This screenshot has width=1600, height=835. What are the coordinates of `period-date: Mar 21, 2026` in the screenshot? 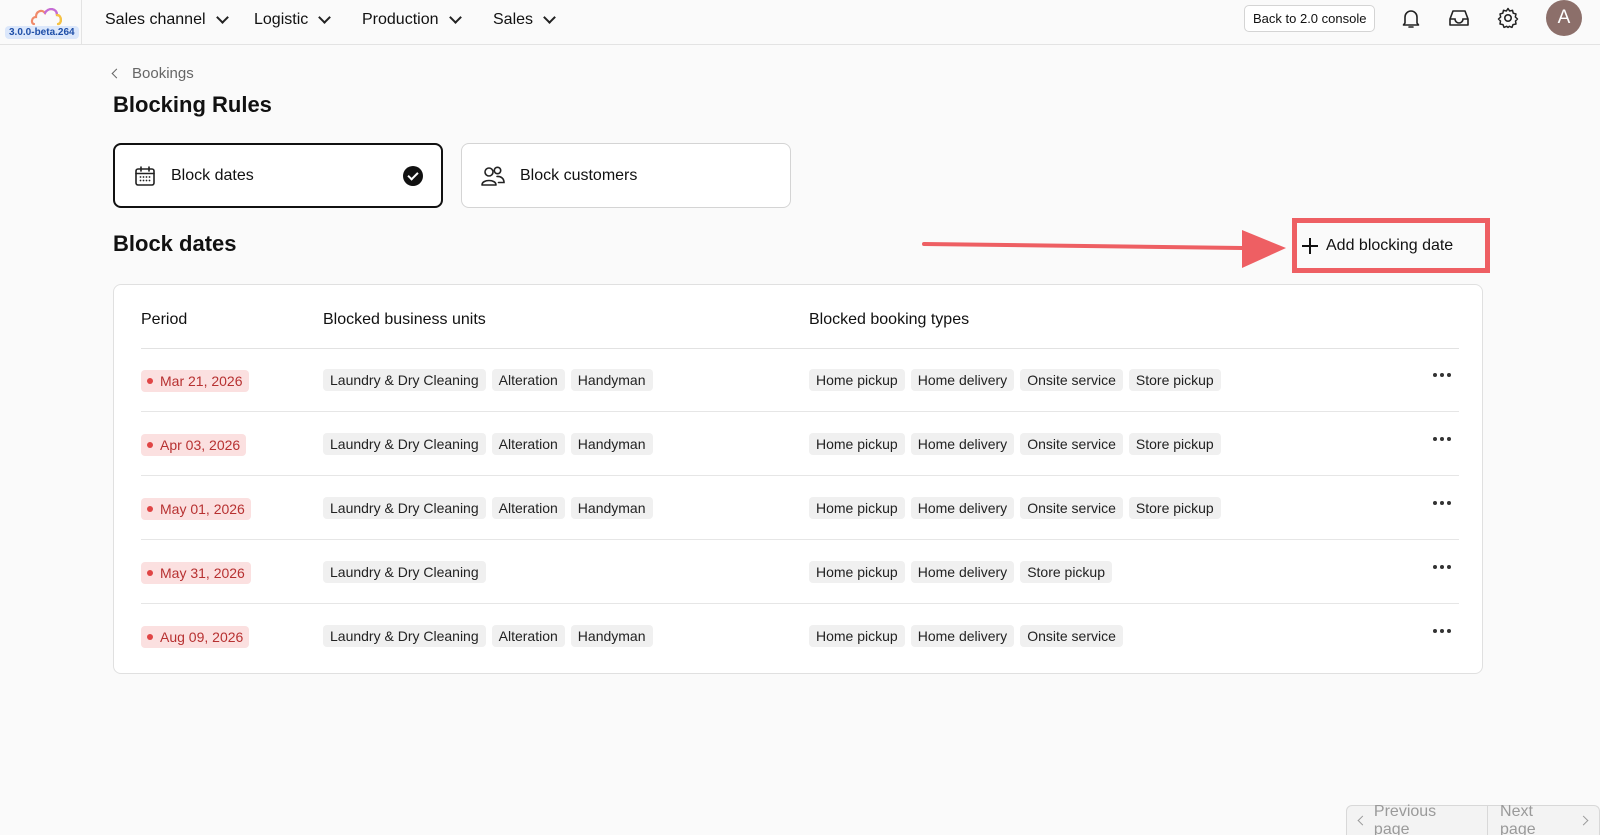 It's located at (201, 381).